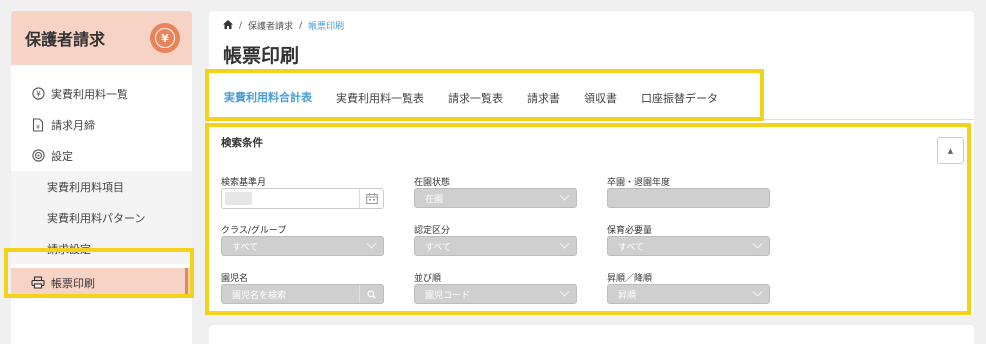 Image resolution: width=986 pixels, height=344 pixels. Describe the element at coordinates (679, 97) in the screenshot. I see `tab-bank-transfer-data: 口座振替データ` at that location.